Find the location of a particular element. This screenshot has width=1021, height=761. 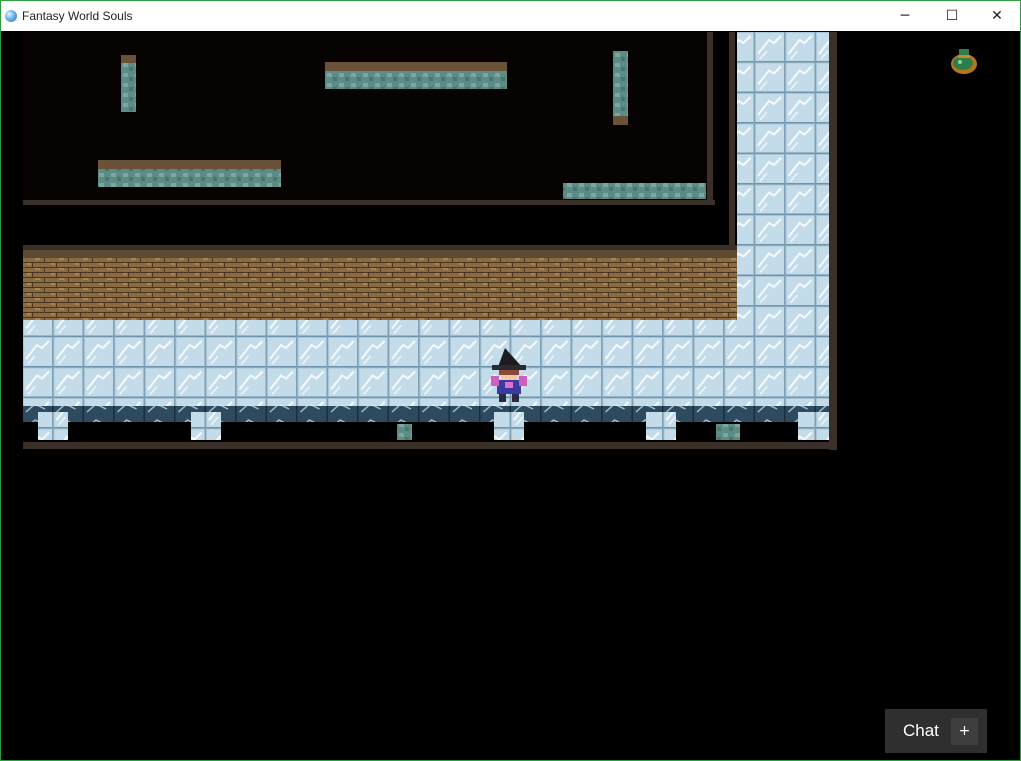

corridor-wall-top is located at coordinates (380, 247).